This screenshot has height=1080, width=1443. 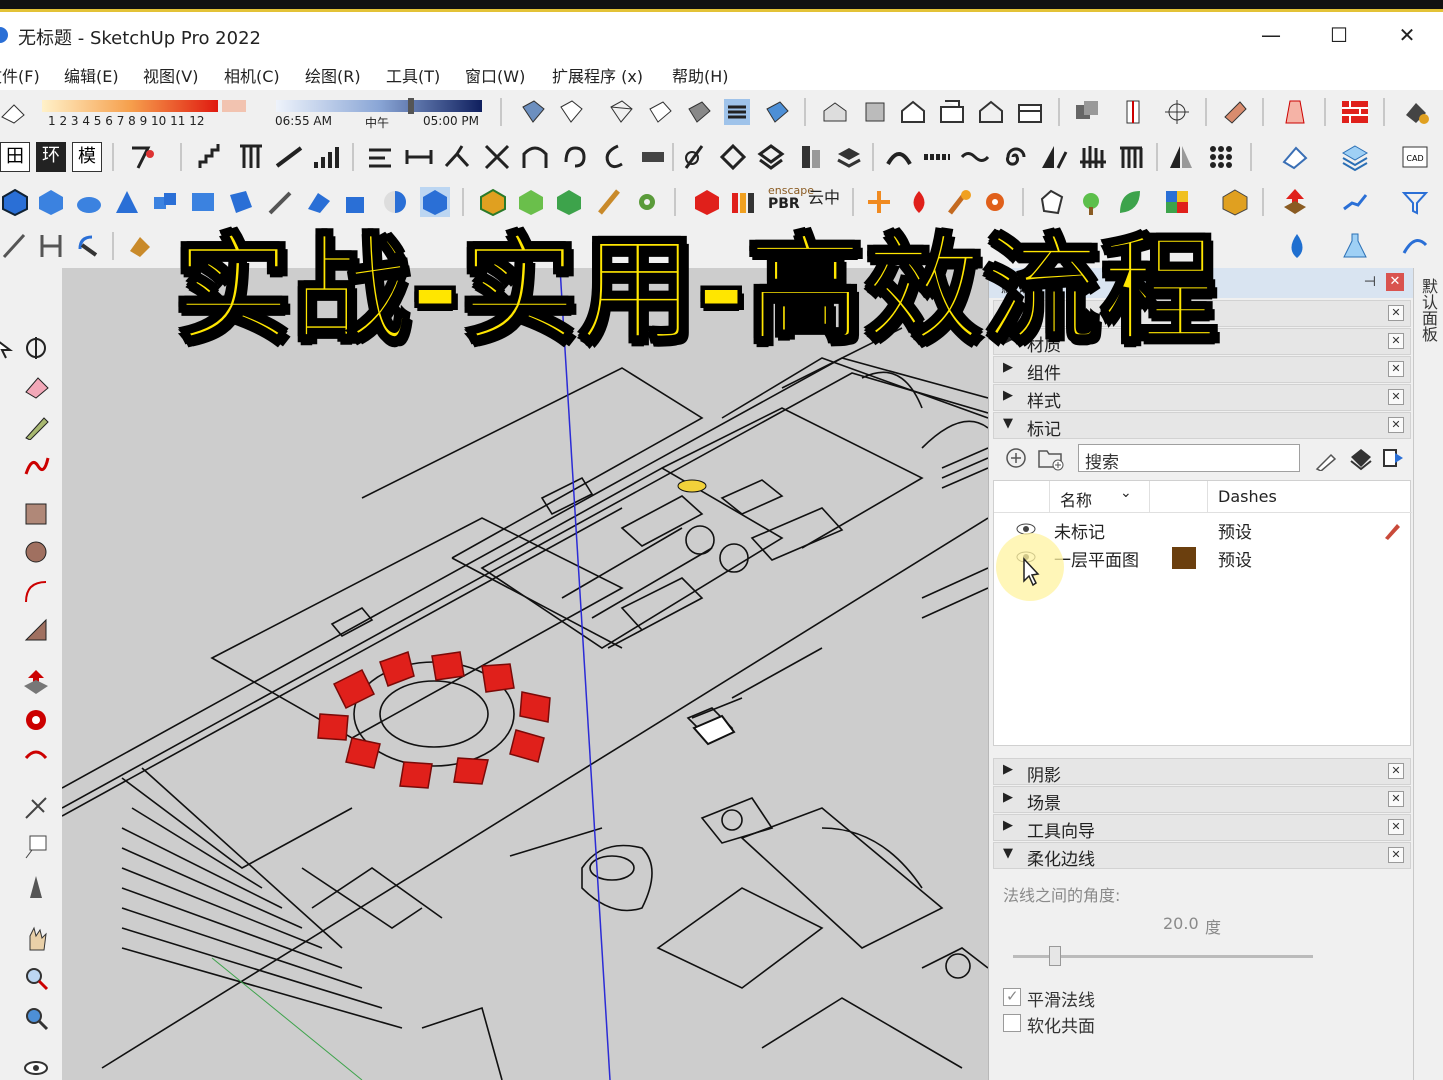 I want to click on model-tool-button: 模, so click(x=87, y=157).